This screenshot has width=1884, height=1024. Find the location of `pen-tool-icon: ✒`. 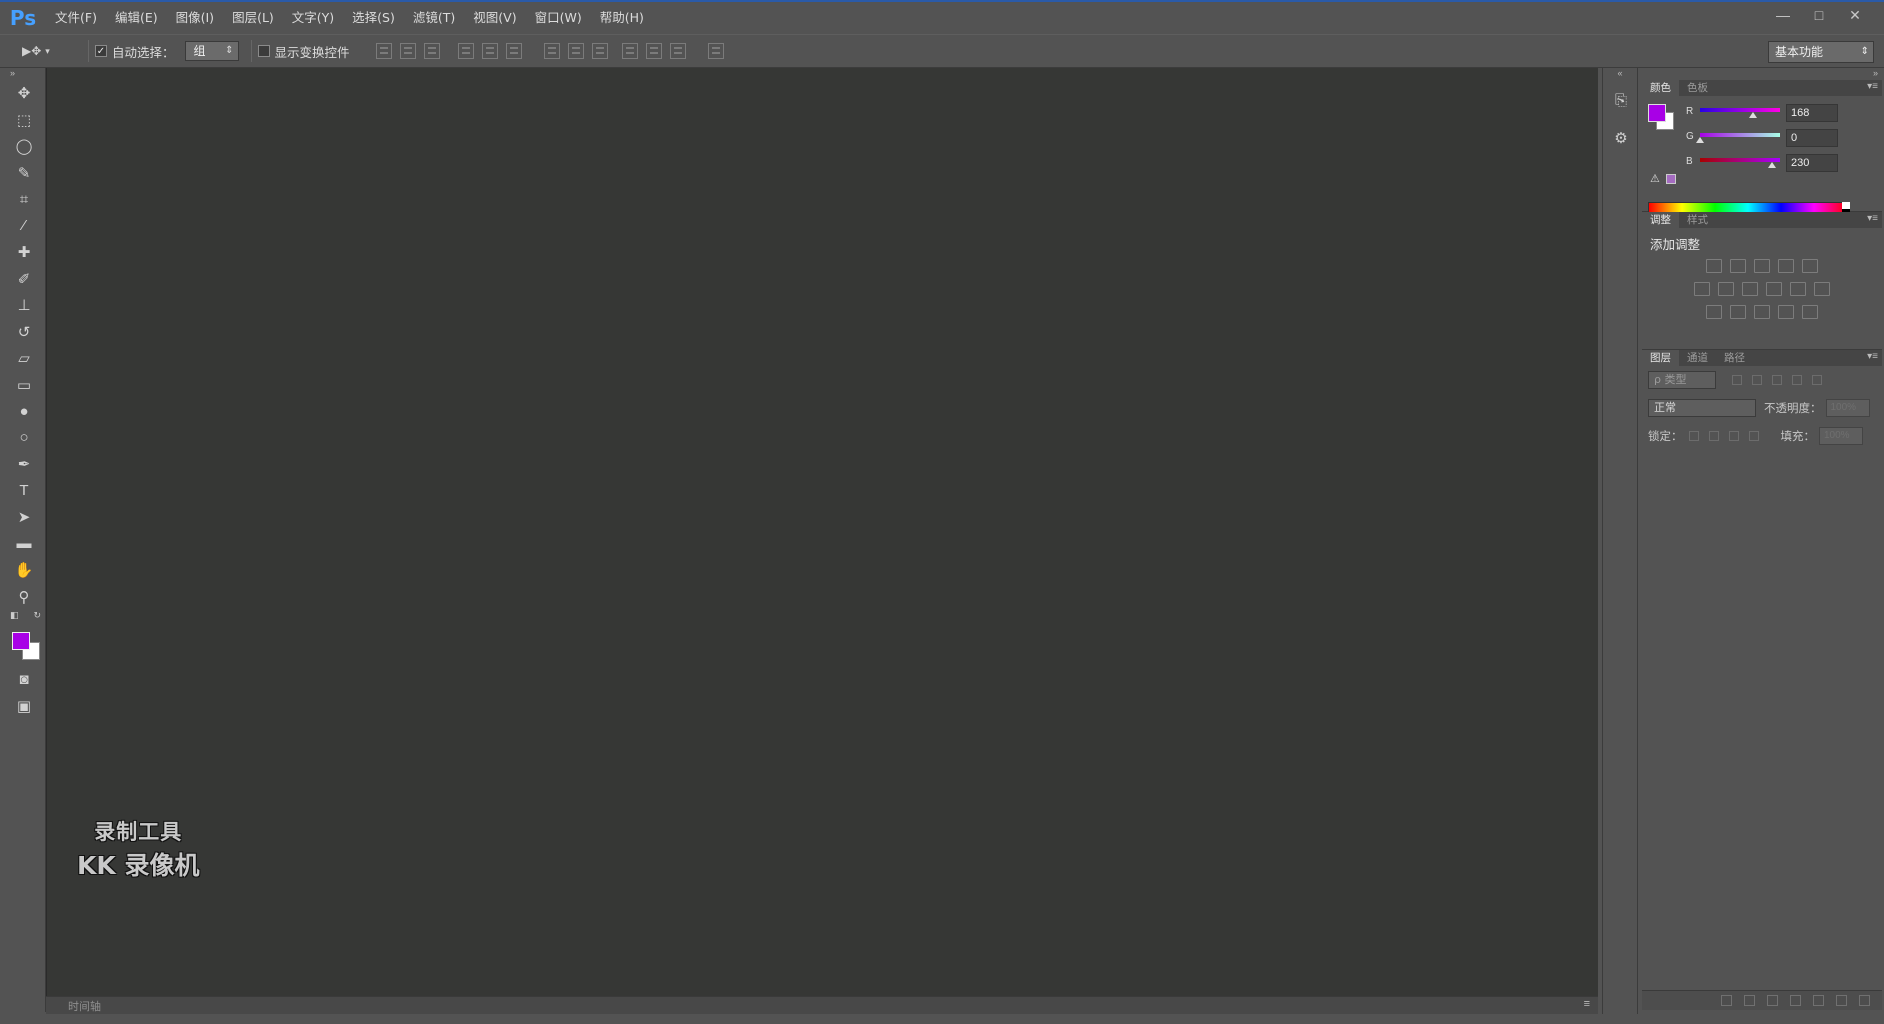

pen-tool-icon: ✒ is located at coordinates (24, 464).